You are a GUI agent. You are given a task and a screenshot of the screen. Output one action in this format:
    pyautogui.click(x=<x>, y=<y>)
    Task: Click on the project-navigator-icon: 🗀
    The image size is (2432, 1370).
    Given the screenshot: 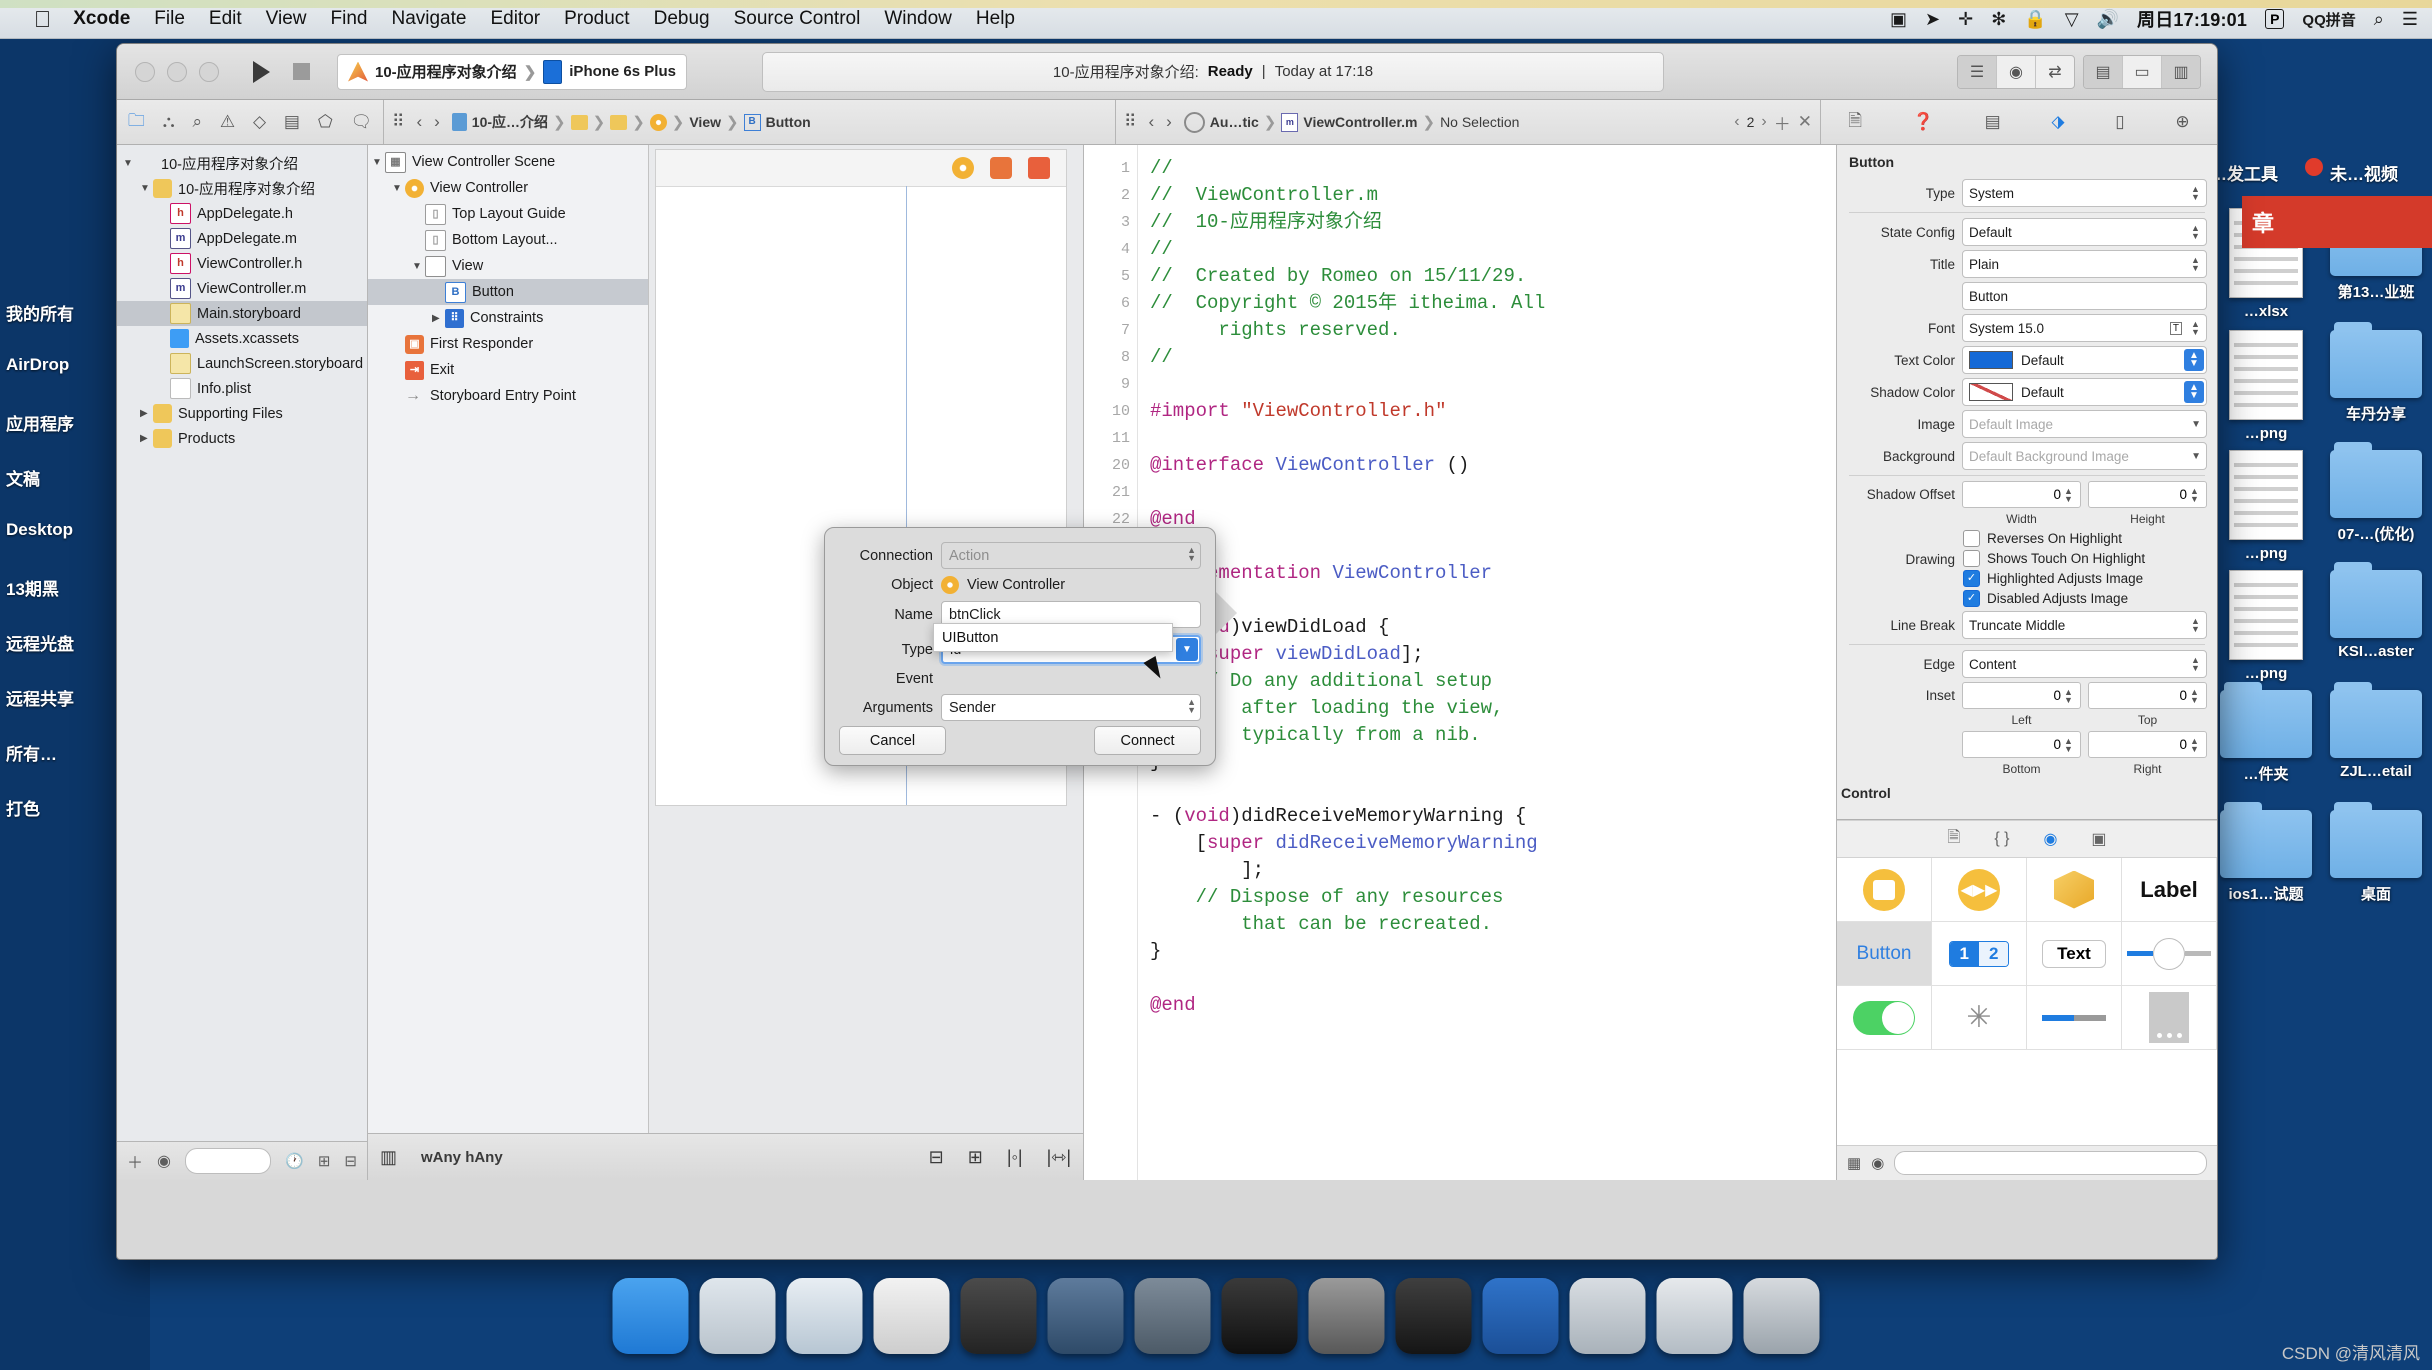 What is the action you would take?
    pyautogui.click(x=136, y=122)
    